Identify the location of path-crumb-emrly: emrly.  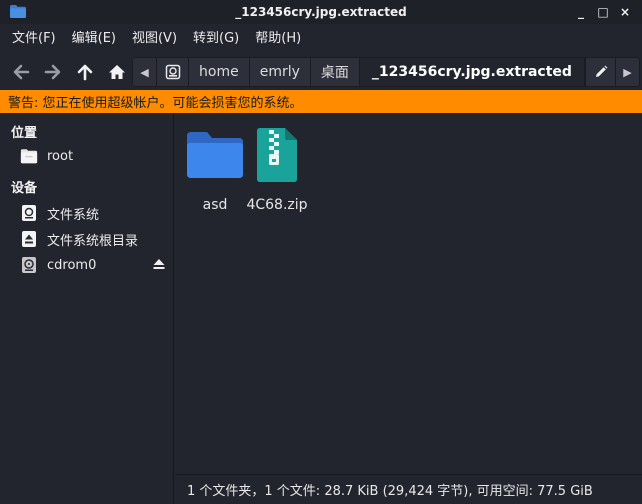
(280, 72).